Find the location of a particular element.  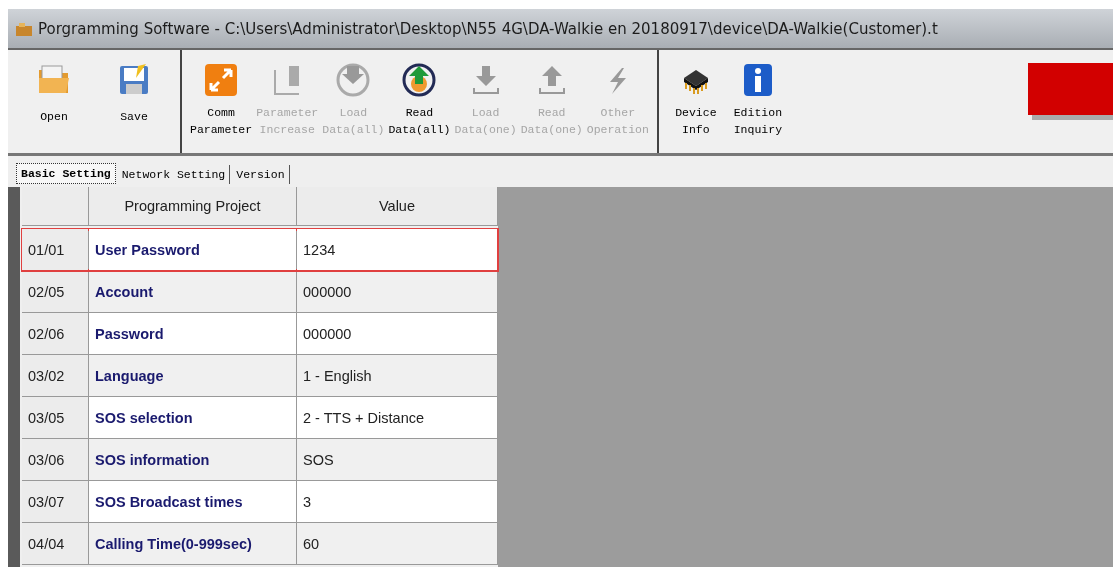

table-cell: SOS Broadcast times is located at coordinates (192, 501).